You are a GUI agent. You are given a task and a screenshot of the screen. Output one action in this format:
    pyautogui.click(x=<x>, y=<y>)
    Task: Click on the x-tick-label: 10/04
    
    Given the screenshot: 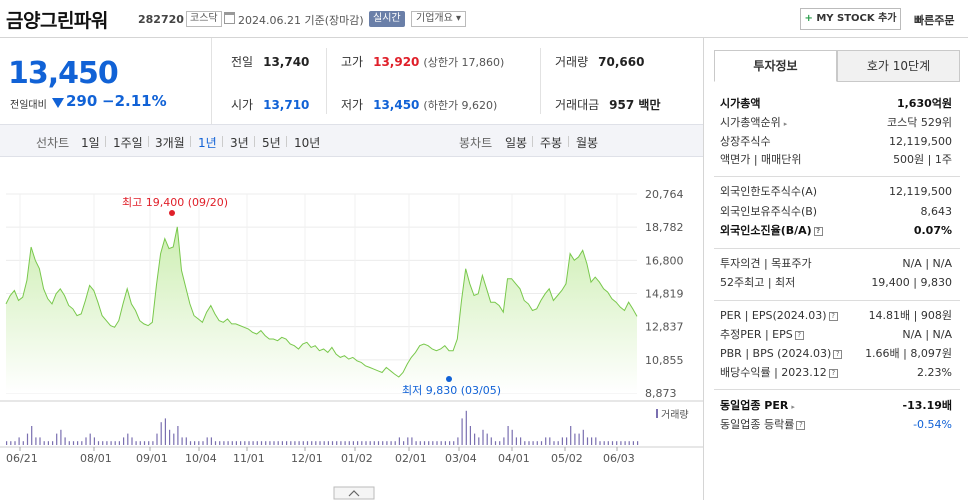 What is the action you would take?
    pyautogui.click(x=201, y=458)
    